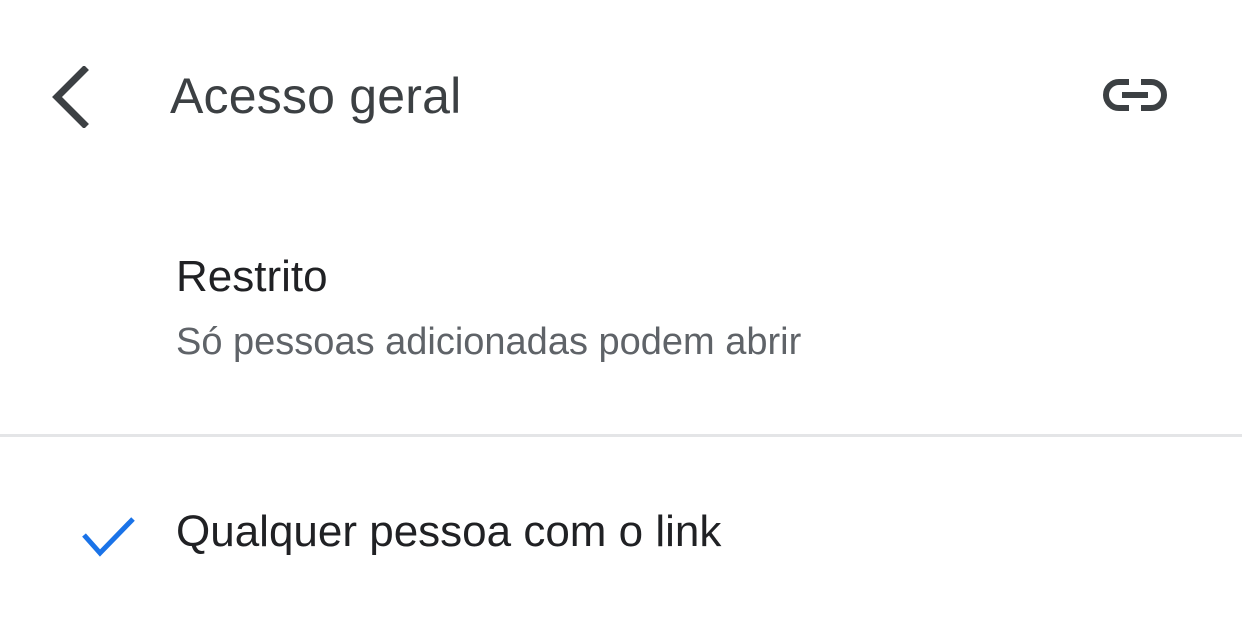 This screenshot has width=1242, height=644. What do you see at coordinates (70, 97) in the screenshot?
I see `chevron-left-icon` at bounding box center [70, 97].